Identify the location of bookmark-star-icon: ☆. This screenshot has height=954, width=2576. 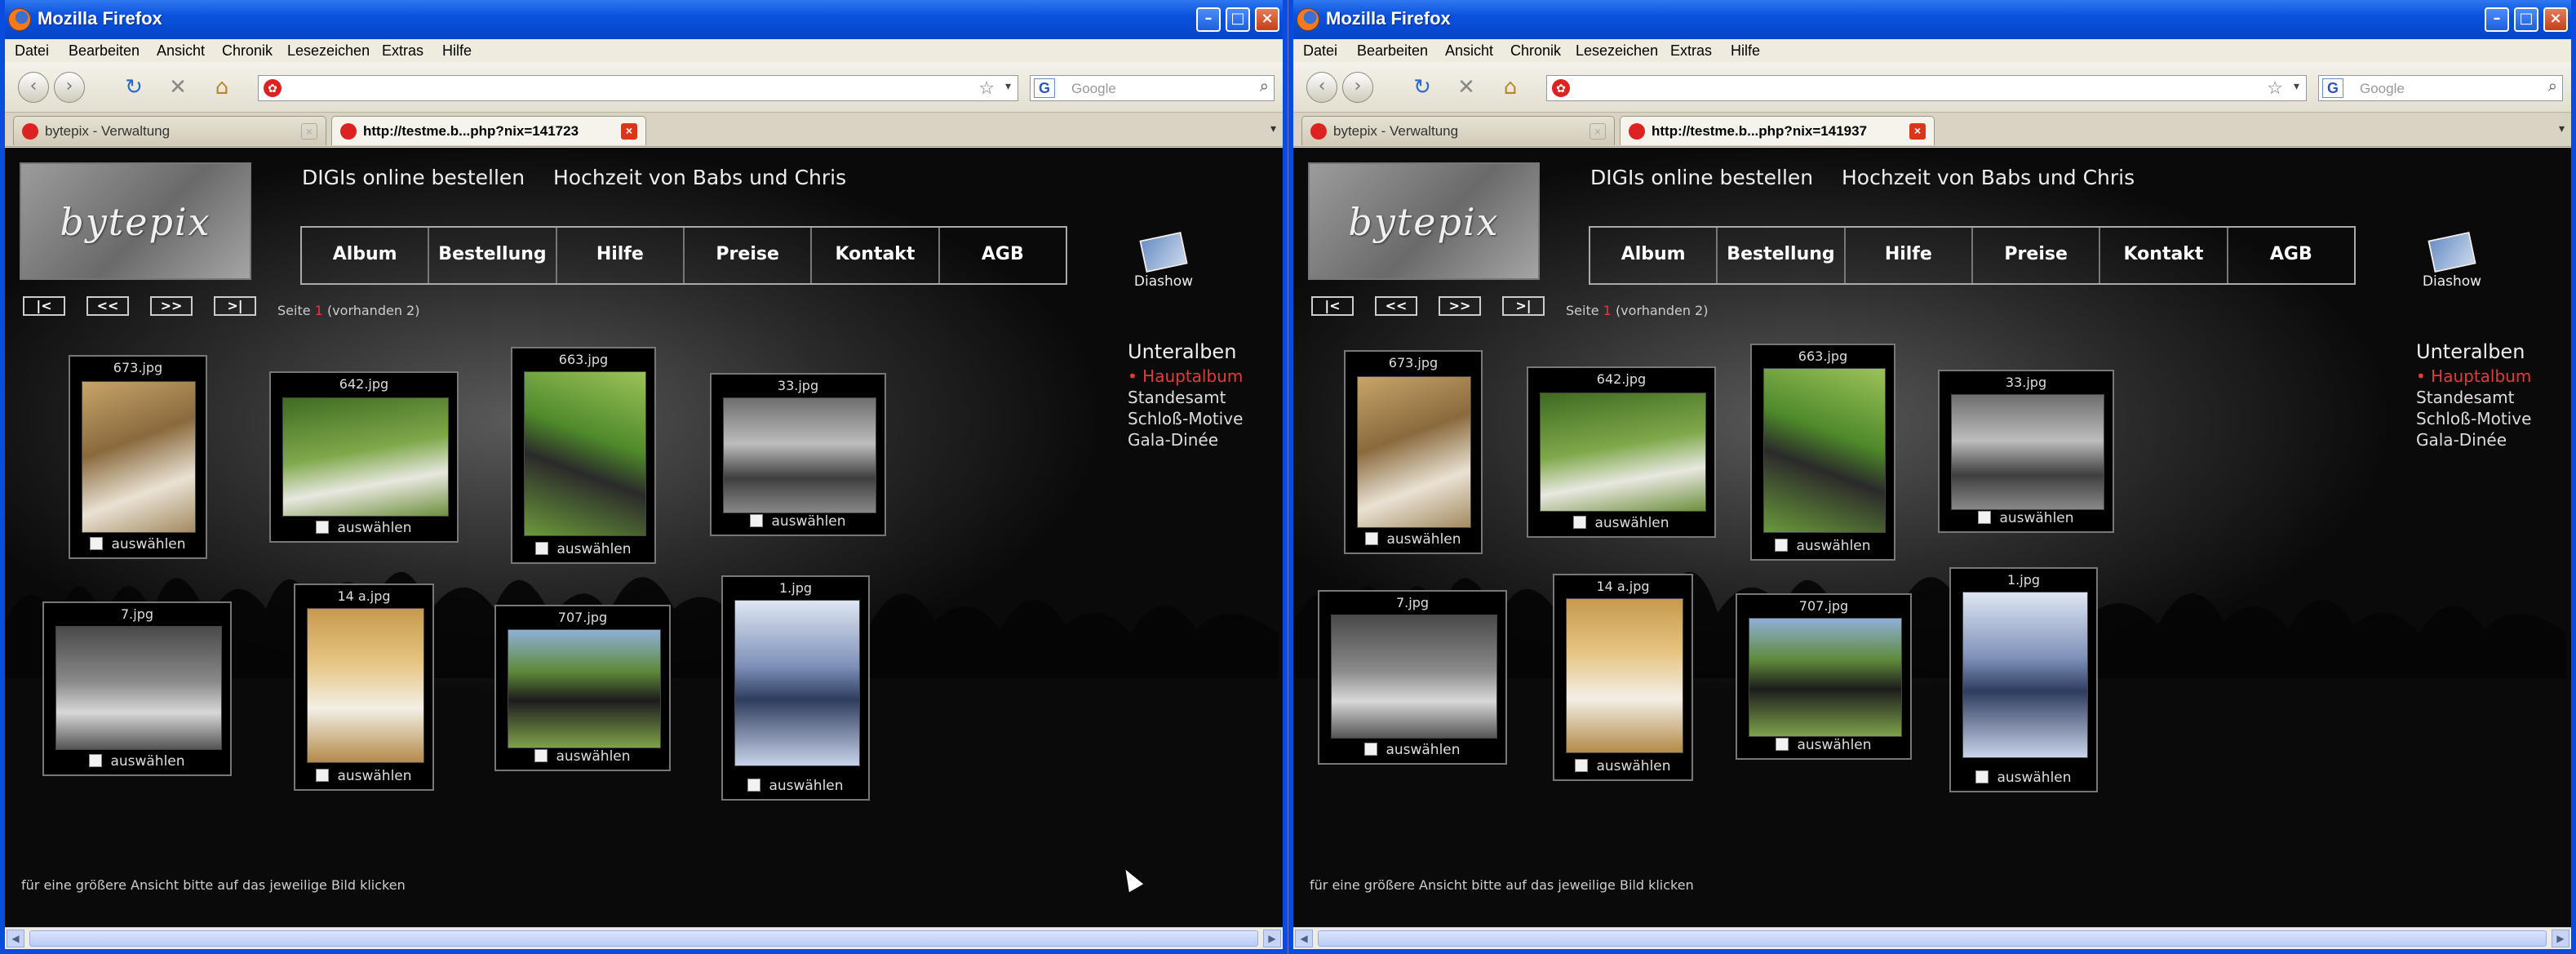
(2275, 88).